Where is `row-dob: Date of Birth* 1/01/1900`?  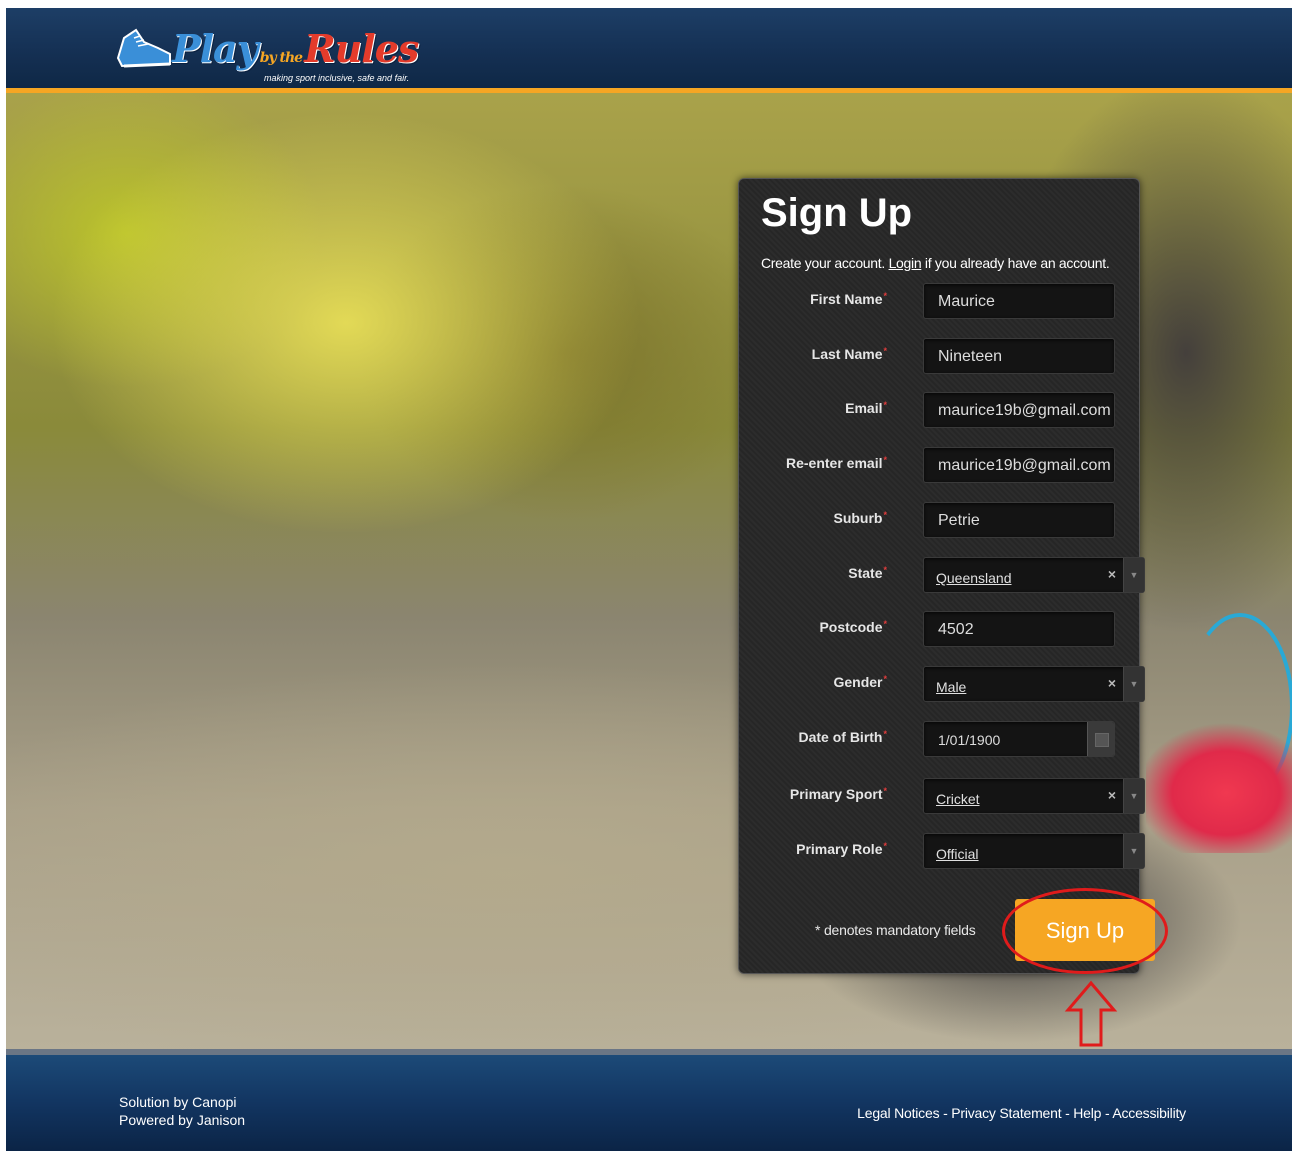
row-dob: Date of Birth* 1/01/1900 is located at coordinates (939, 740).